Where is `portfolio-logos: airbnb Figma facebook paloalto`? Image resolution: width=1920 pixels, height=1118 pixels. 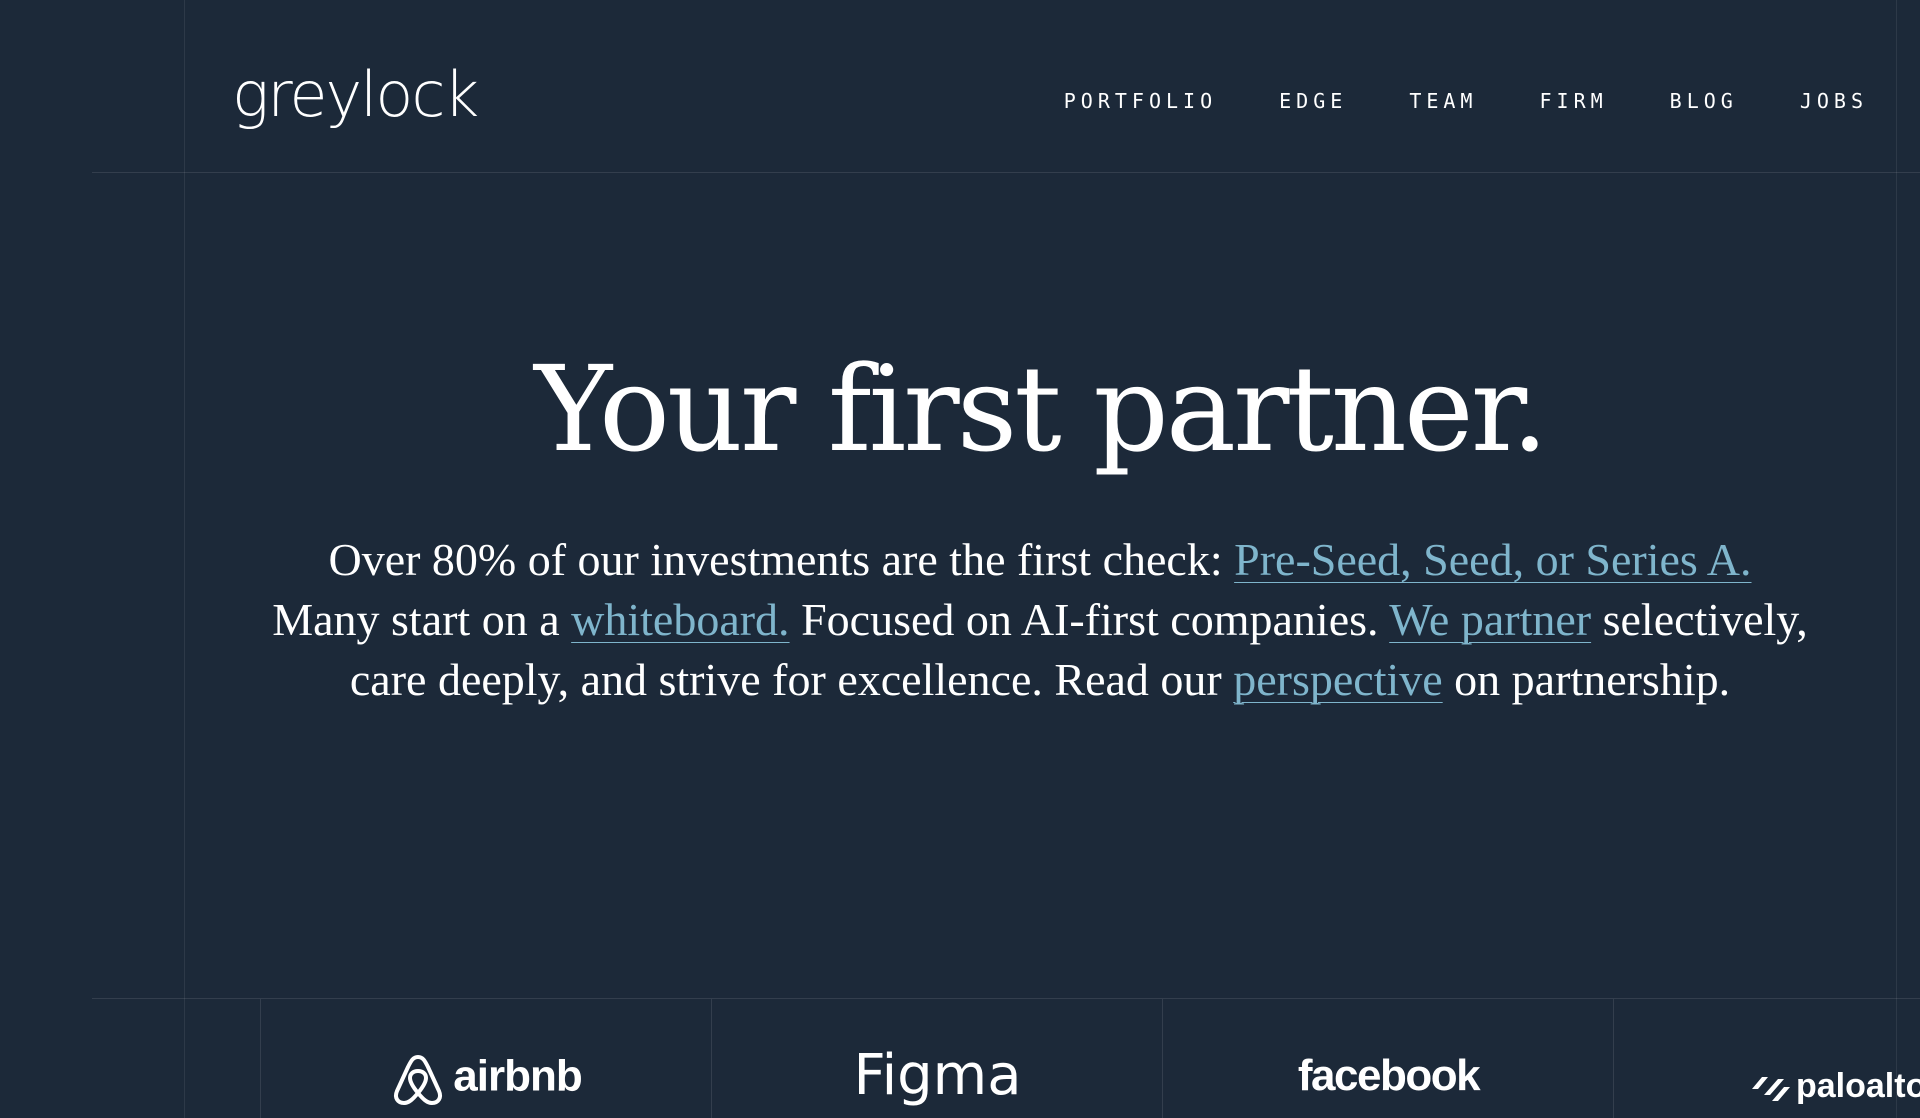
portfolio-logos: airbnb Figma facebook paloalto is located at coordinates (1006, 1058).